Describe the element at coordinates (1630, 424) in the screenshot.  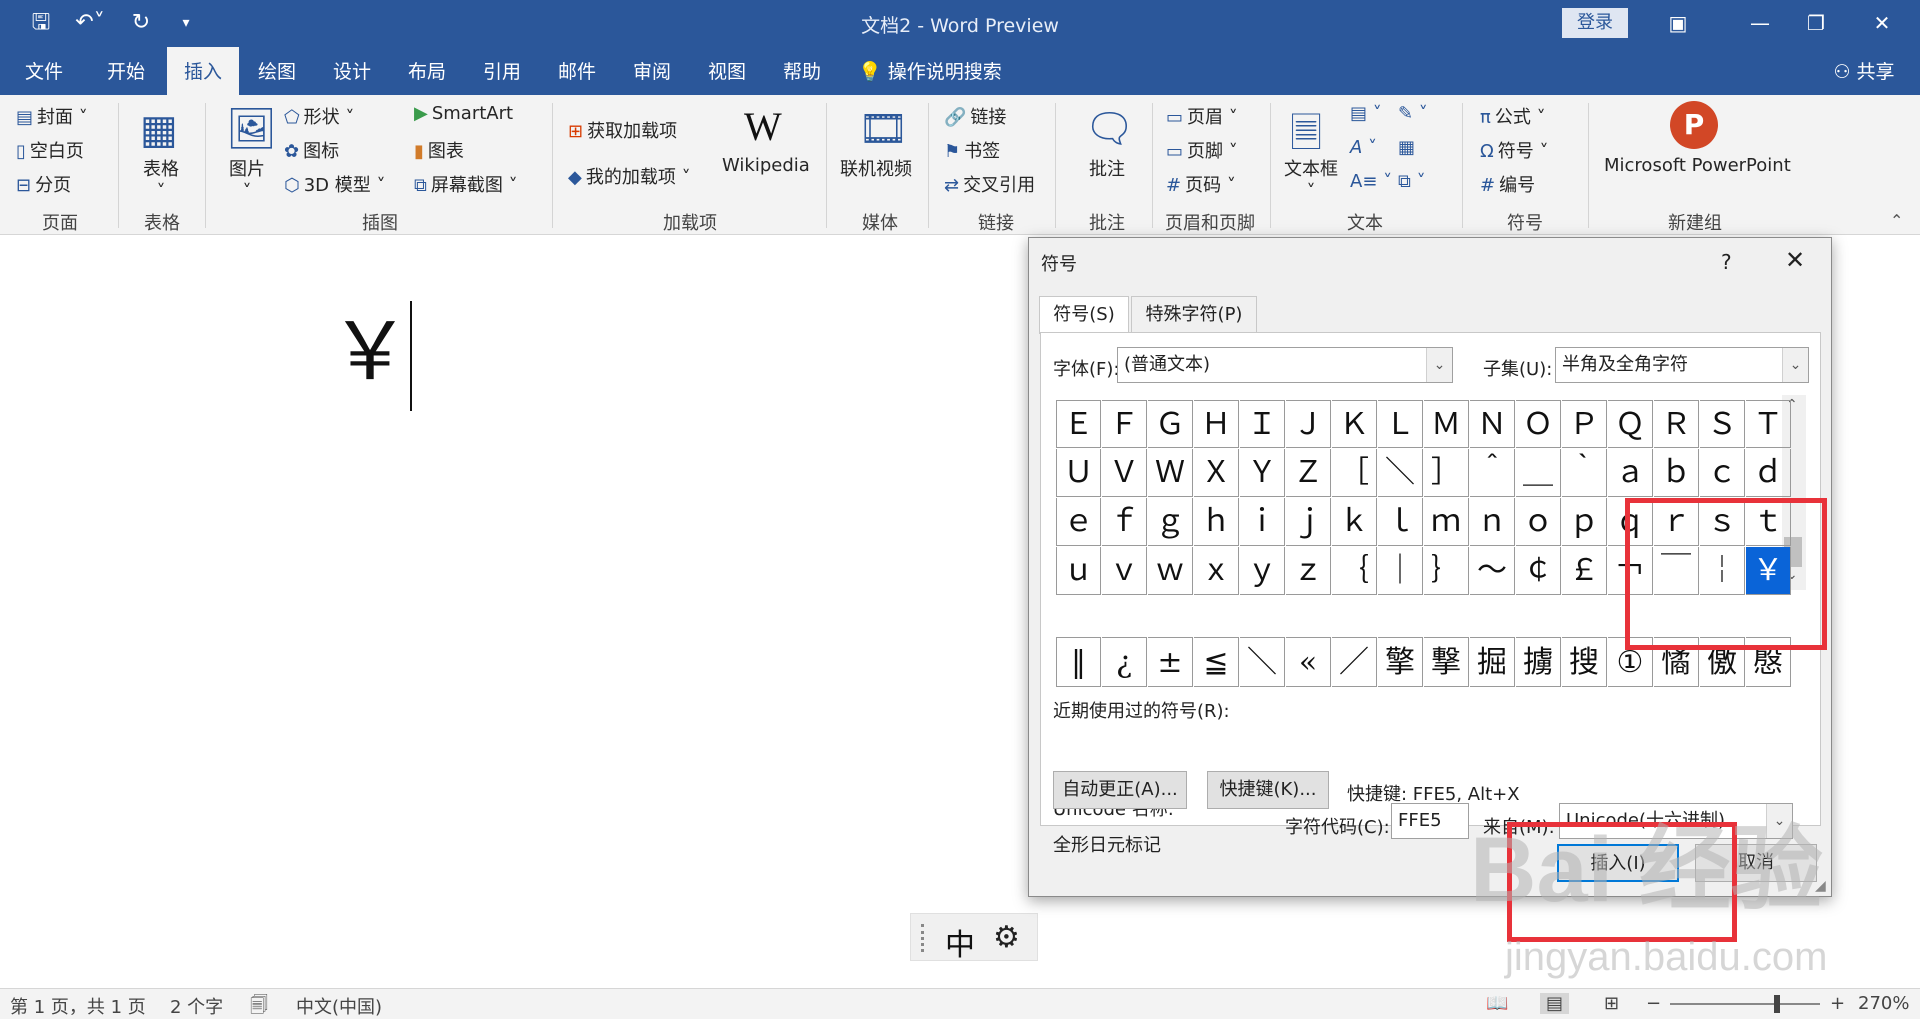
I see `symbol-cell: Ｑ` at that location.